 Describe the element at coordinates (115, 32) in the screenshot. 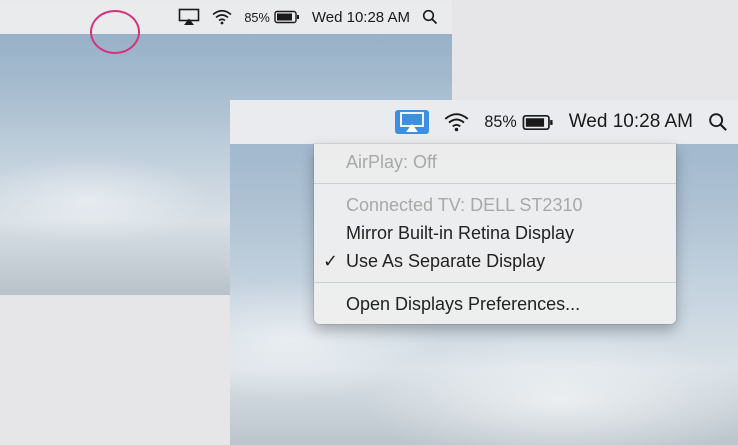

I see `highlight-circle` at that location.